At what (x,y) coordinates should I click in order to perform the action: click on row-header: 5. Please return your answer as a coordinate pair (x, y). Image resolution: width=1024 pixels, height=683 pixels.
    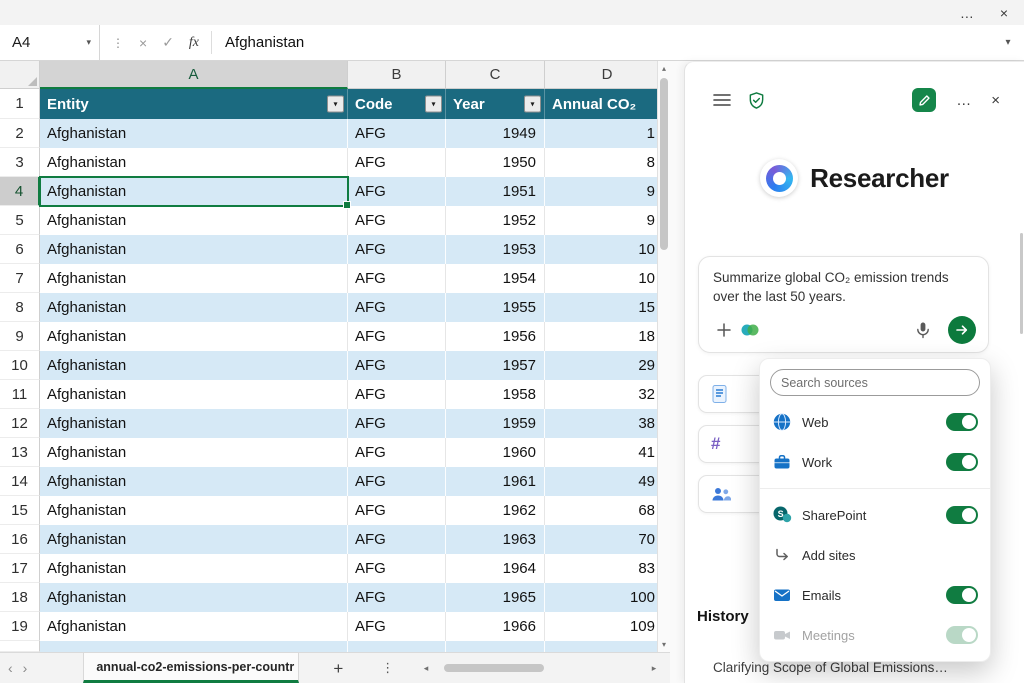
    Looking at the image, I should click on (20, 220).